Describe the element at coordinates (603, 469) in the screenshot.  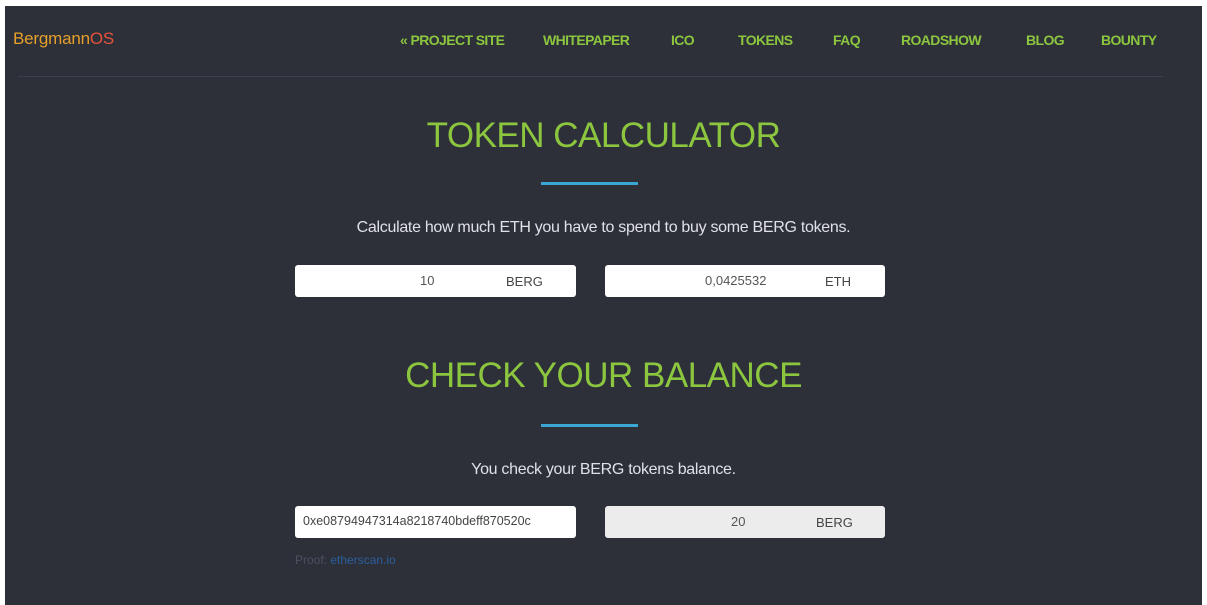
I see `balance-description: You check your BERG tokens balance.` at that location.